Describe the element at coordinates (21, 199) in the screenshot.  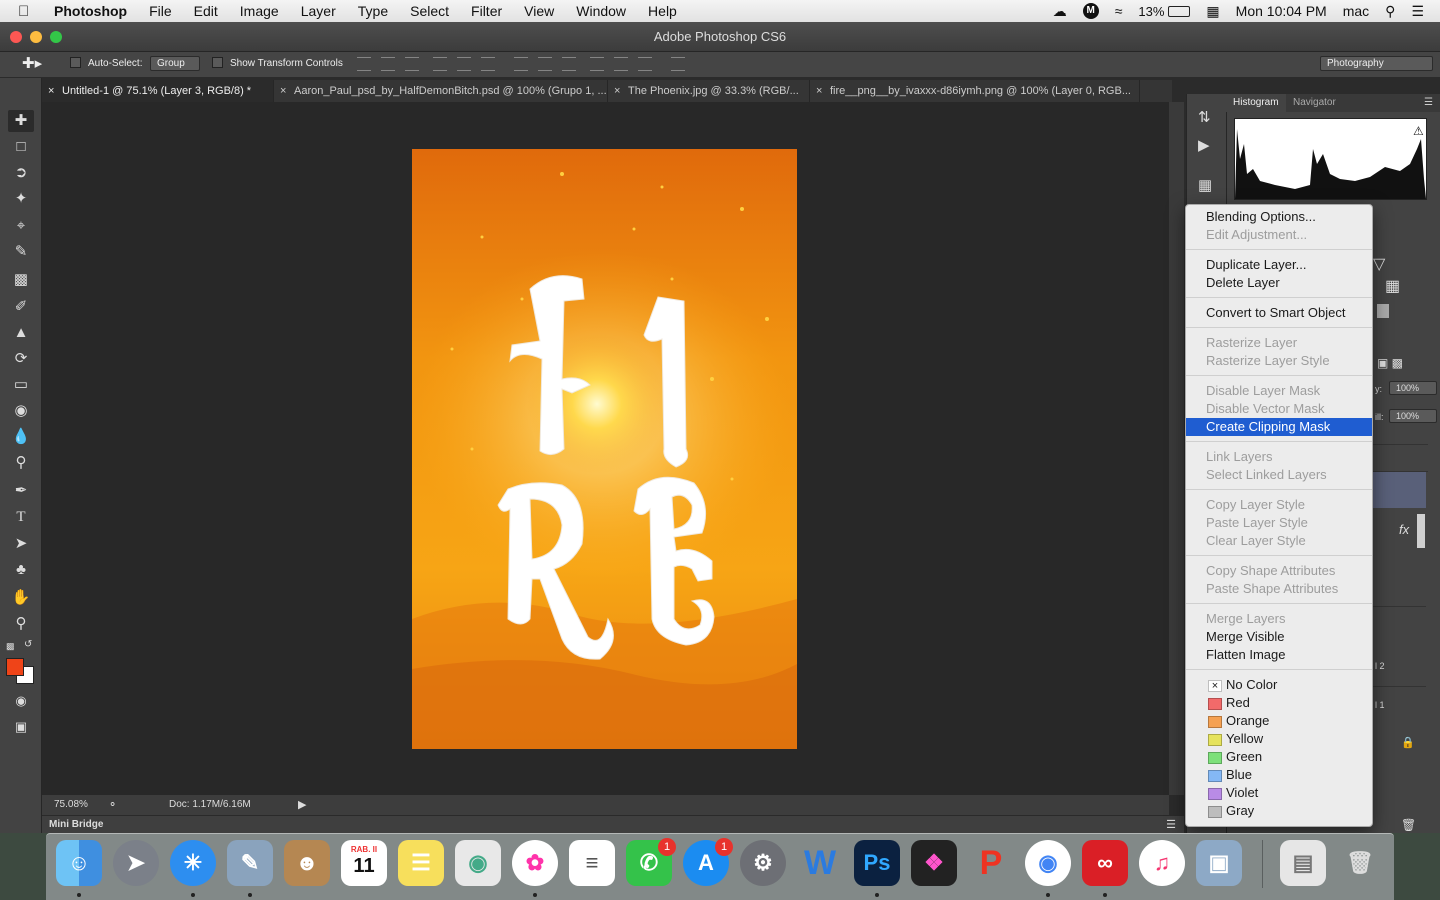
I see `magic-wand-tool-icon: ✦` at that location.